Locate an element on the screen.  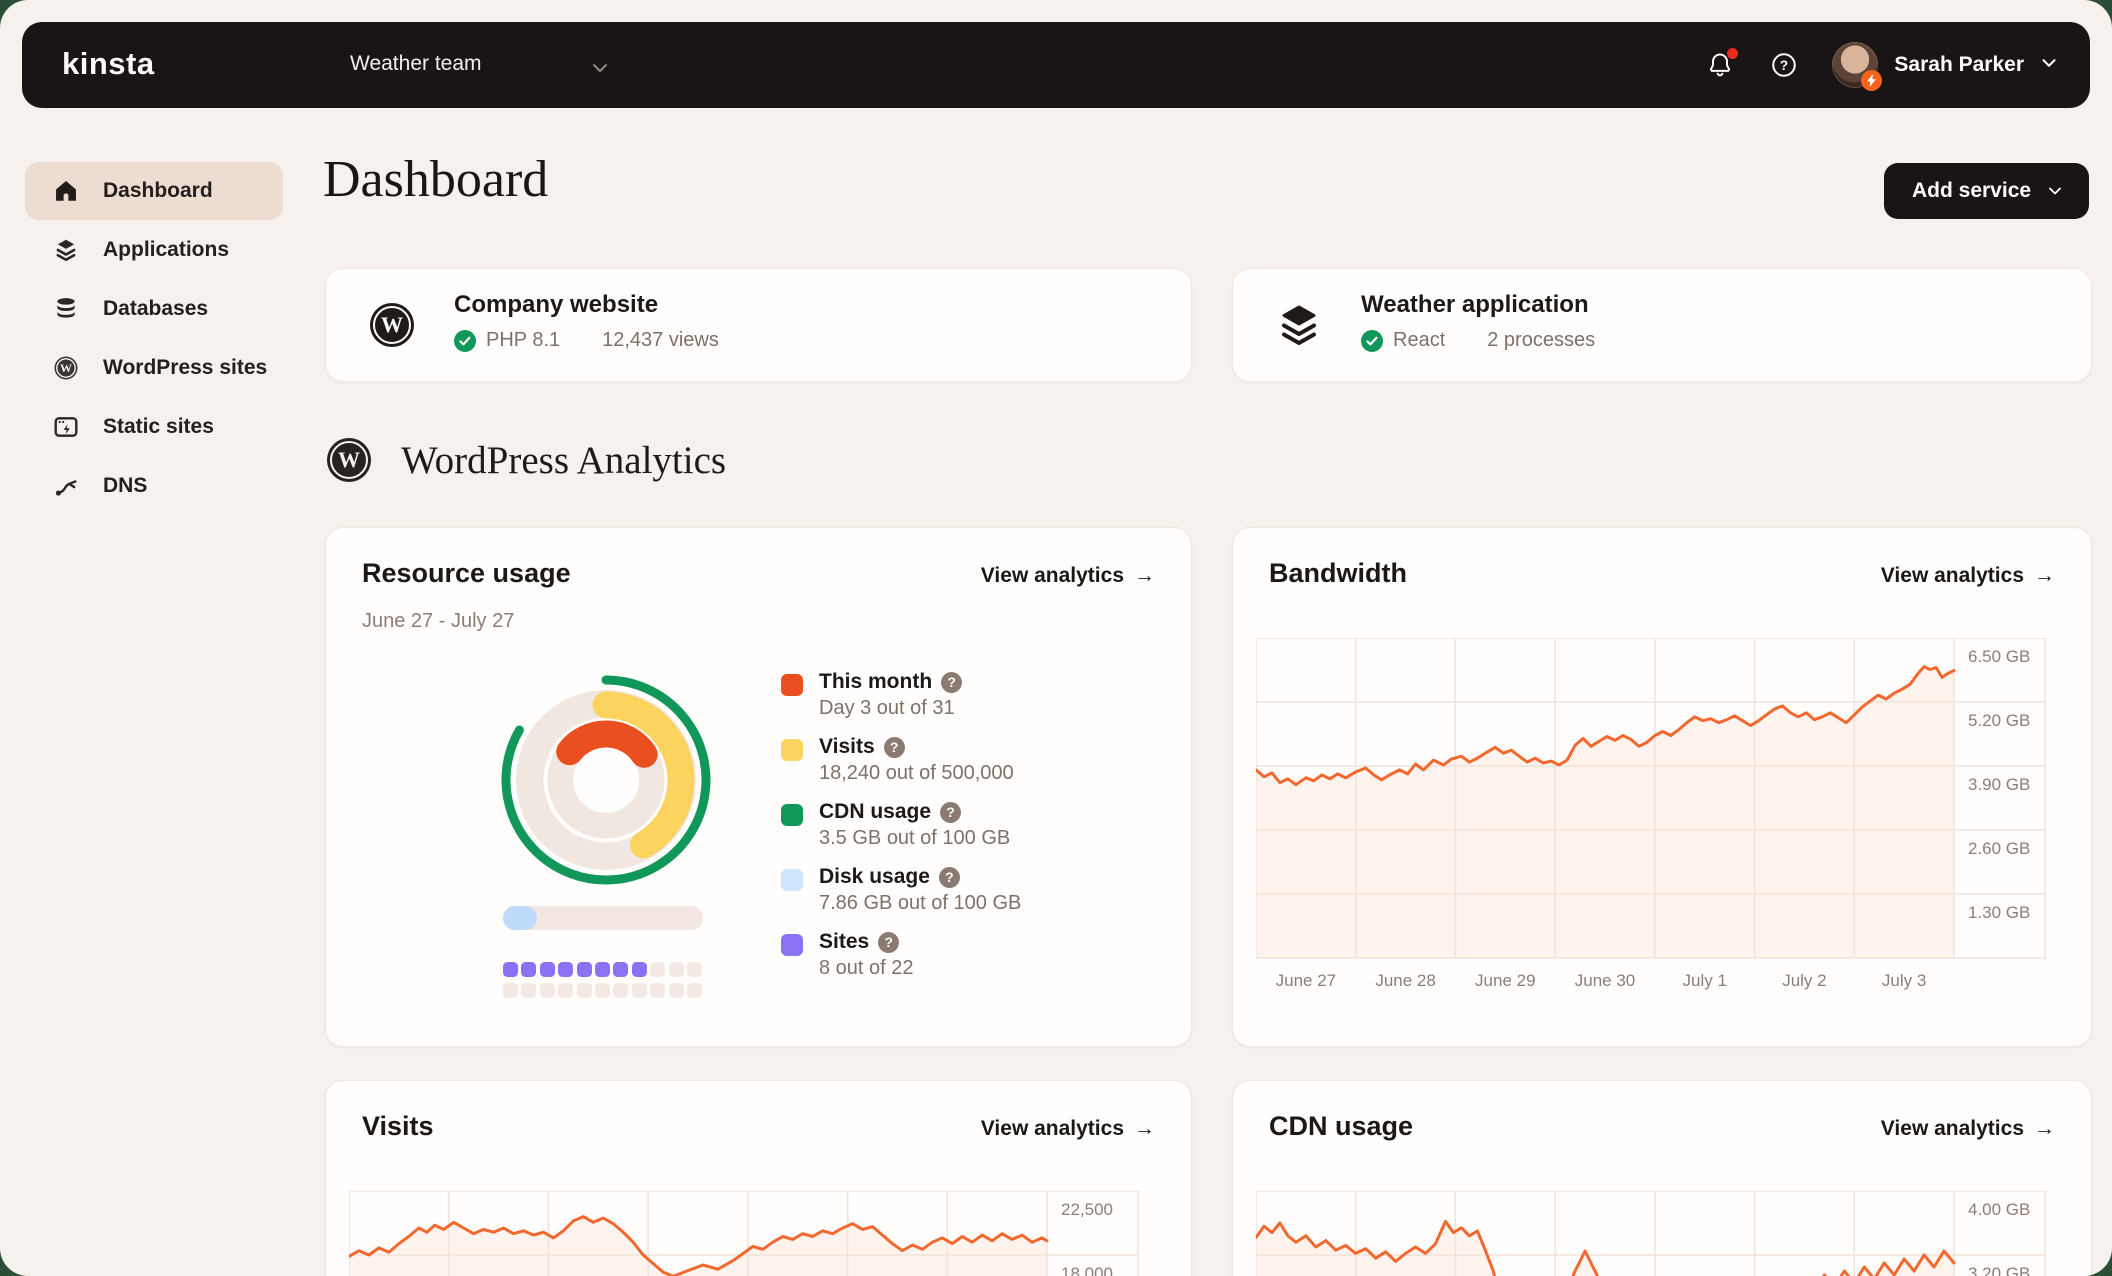
app-runtime-label: React is located at coordinates (1419, 340).